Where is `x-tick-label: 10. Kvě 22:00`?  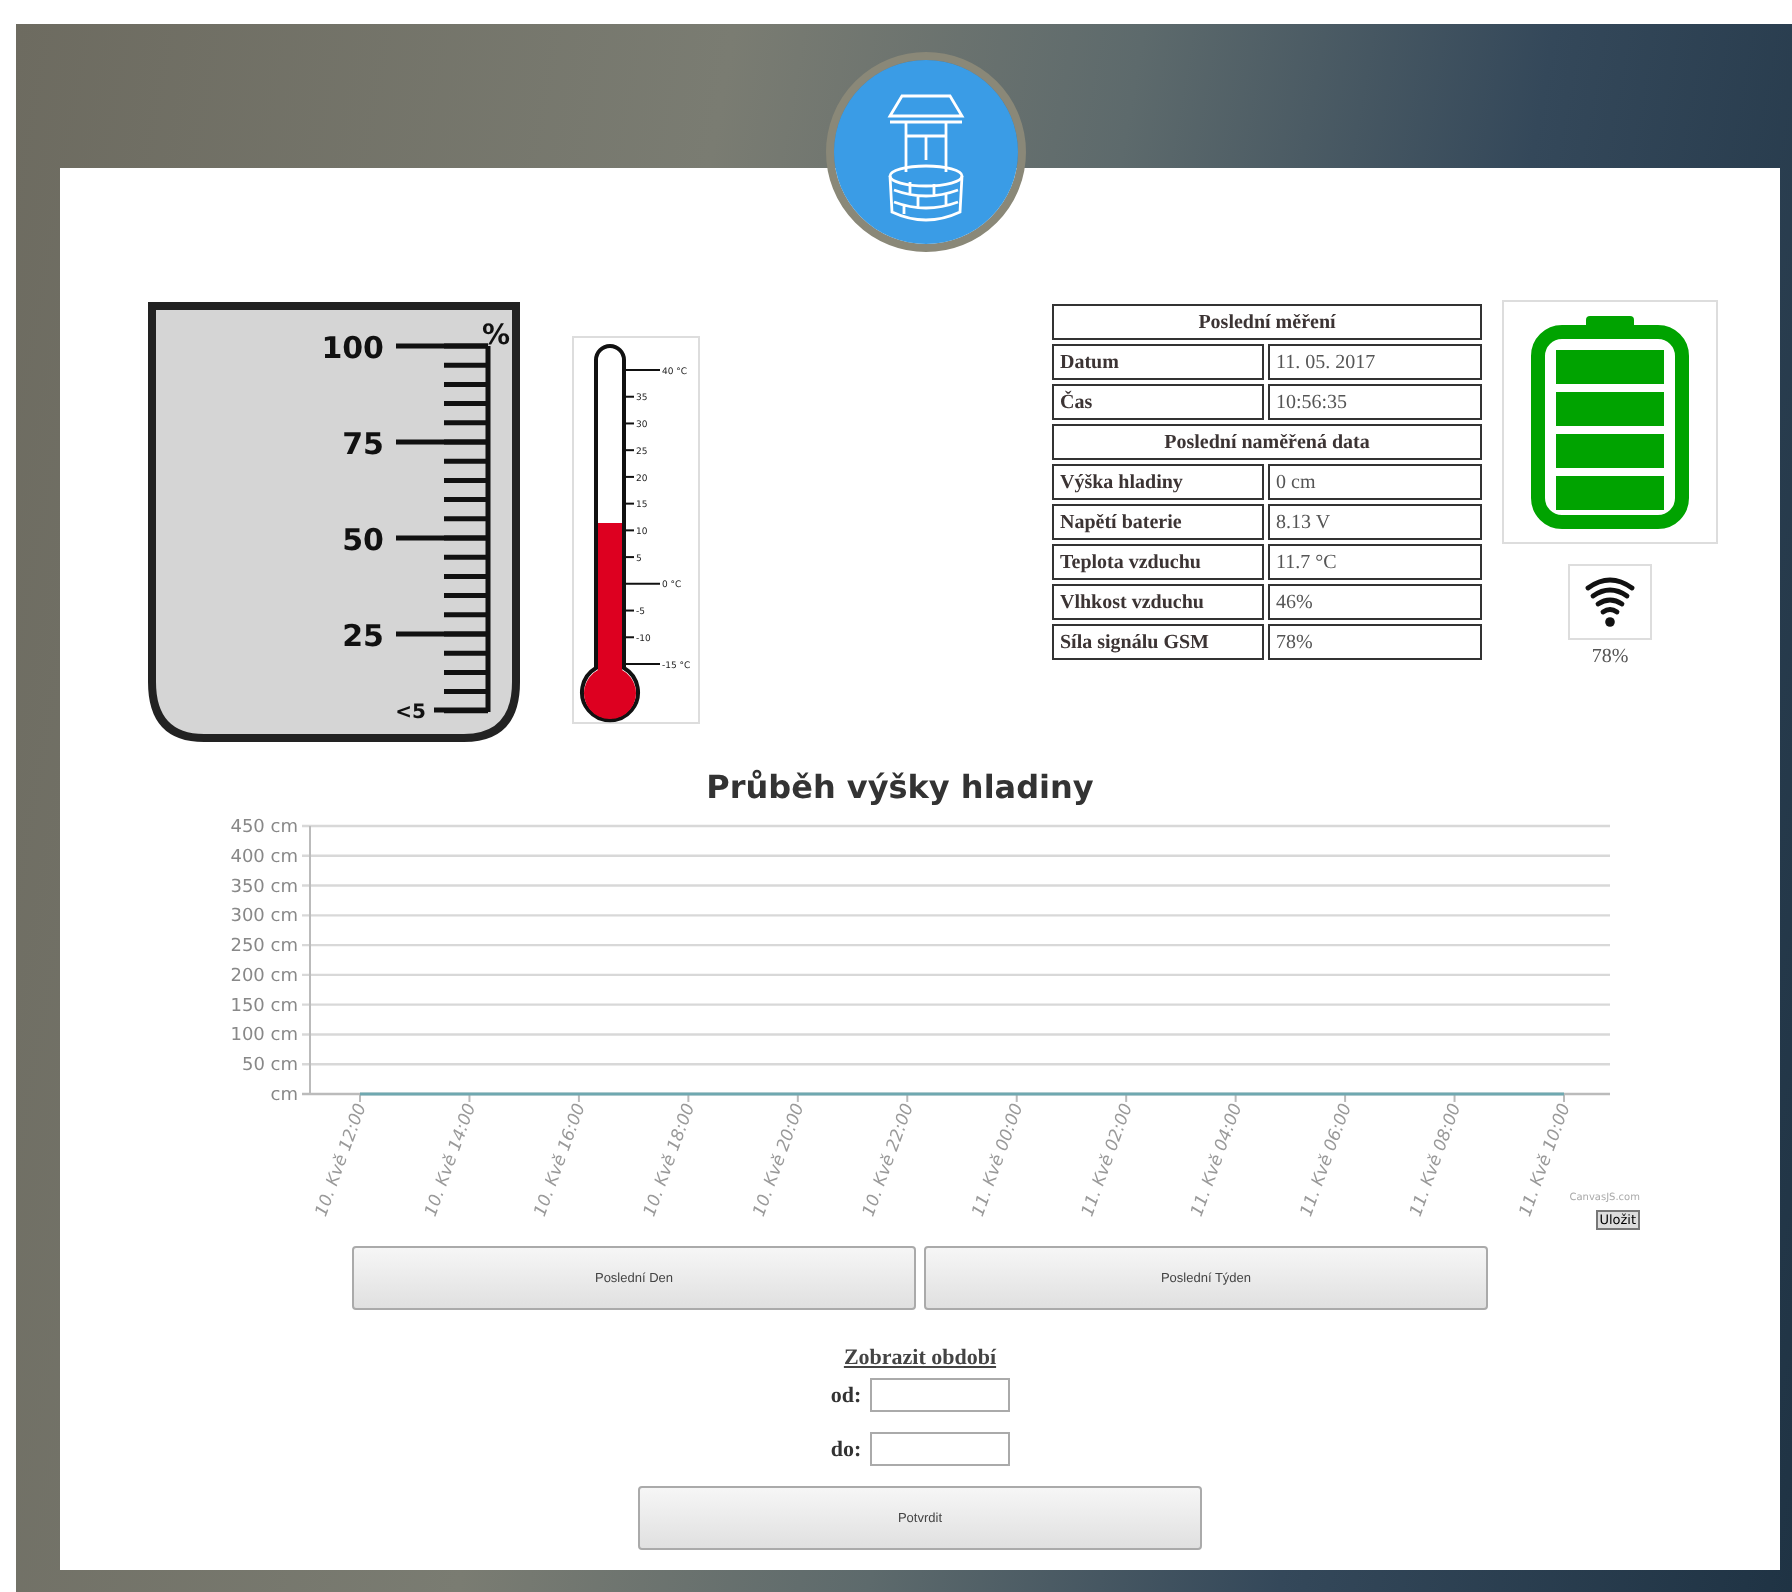 x-tick-label: 10. Kvě 22:00 is located at coordinates (889, 1160).